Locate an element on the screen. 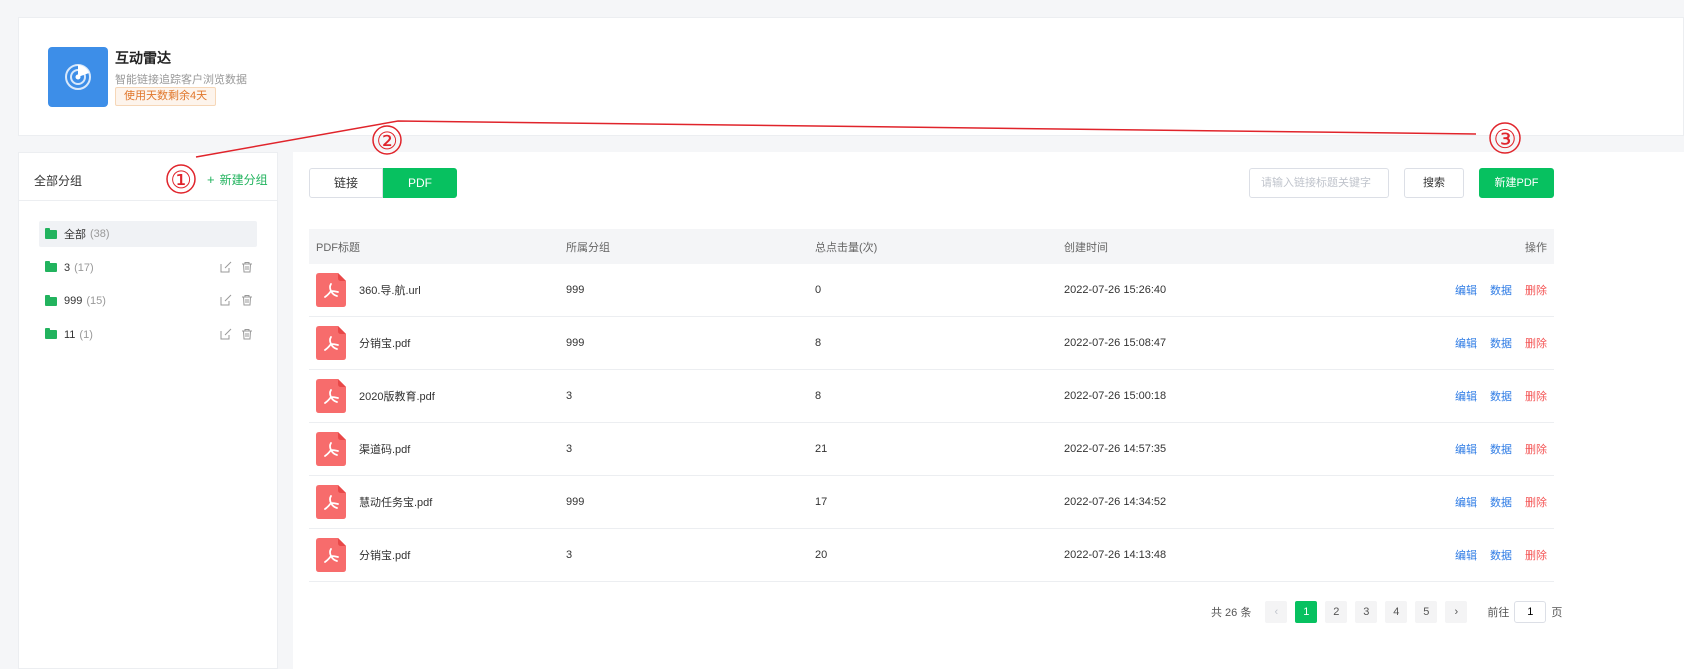  table-header: PDF标题 所属分组 总点击量(次) 创建时间 操作 is located at coordinates (931, 246).